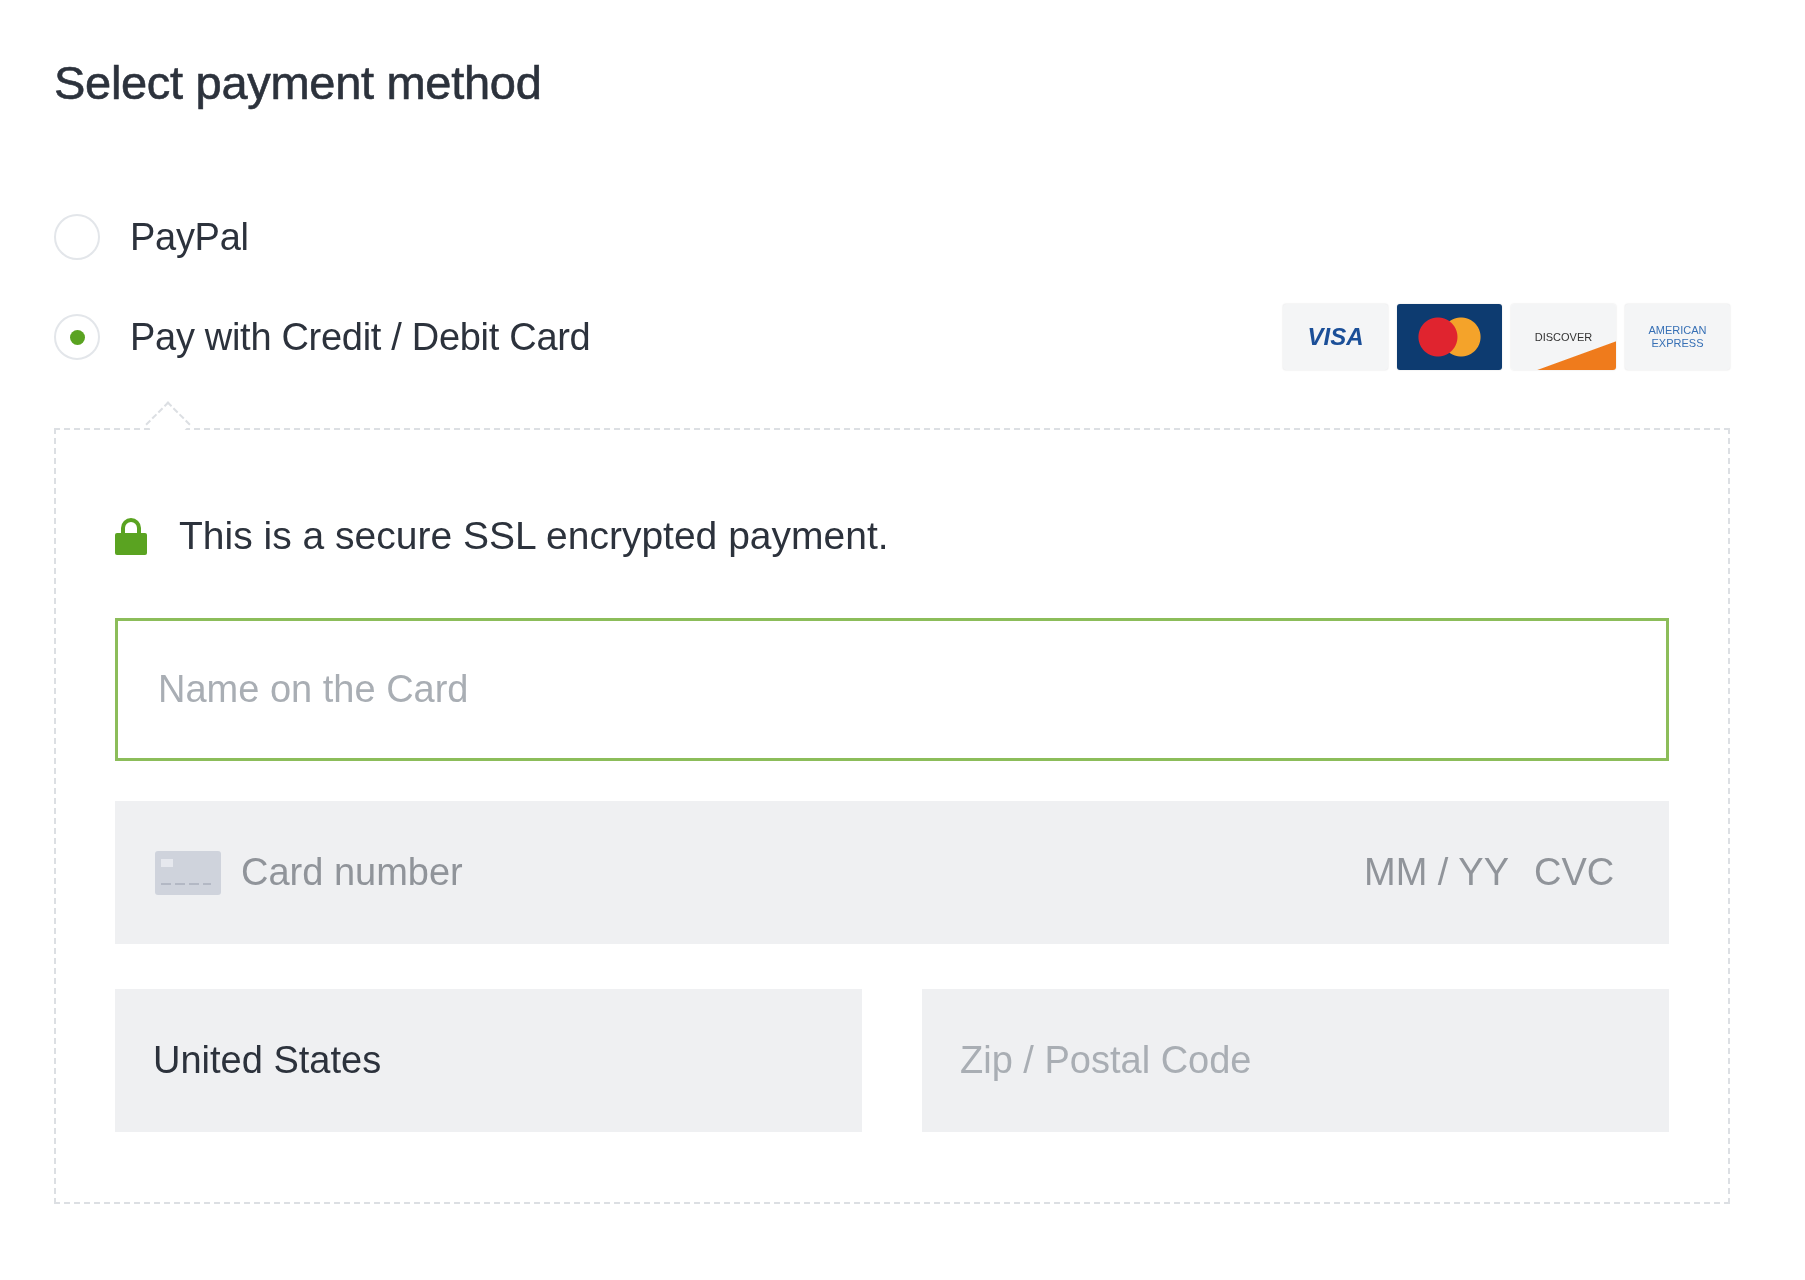 This screenshot has height=1280, width=1805. Describe the element at coordinates (892, 689) in the screenshot. I see `name-input: Name on the Card` at that location.